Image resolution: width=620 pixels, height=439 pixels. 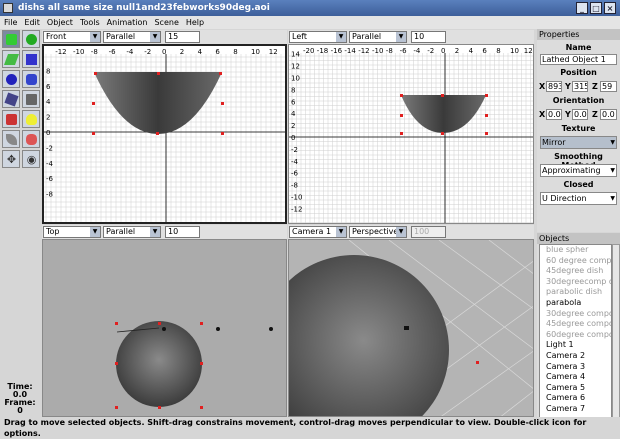 I want to click on object-list-item: Camera 6, so click(x=575, y=398).